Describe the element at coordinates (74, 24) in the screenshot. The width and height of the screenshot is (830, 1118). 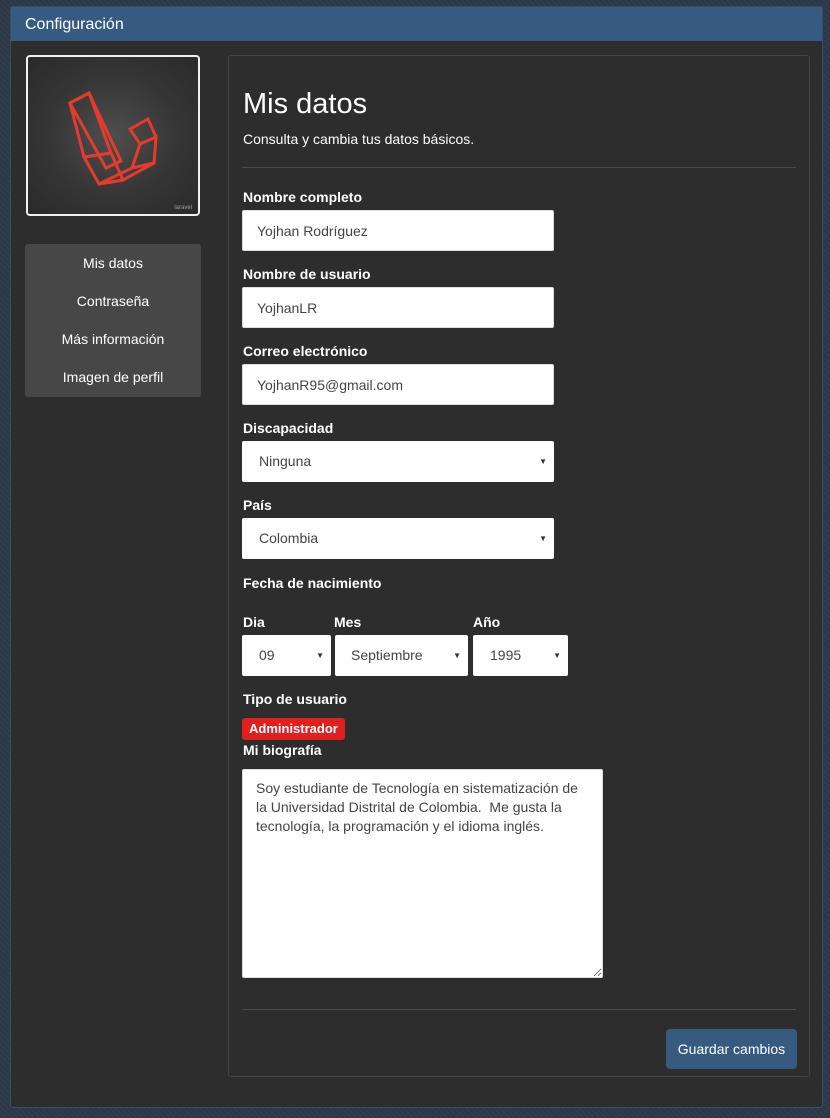
I see `panel-title: Configuración` at that location.